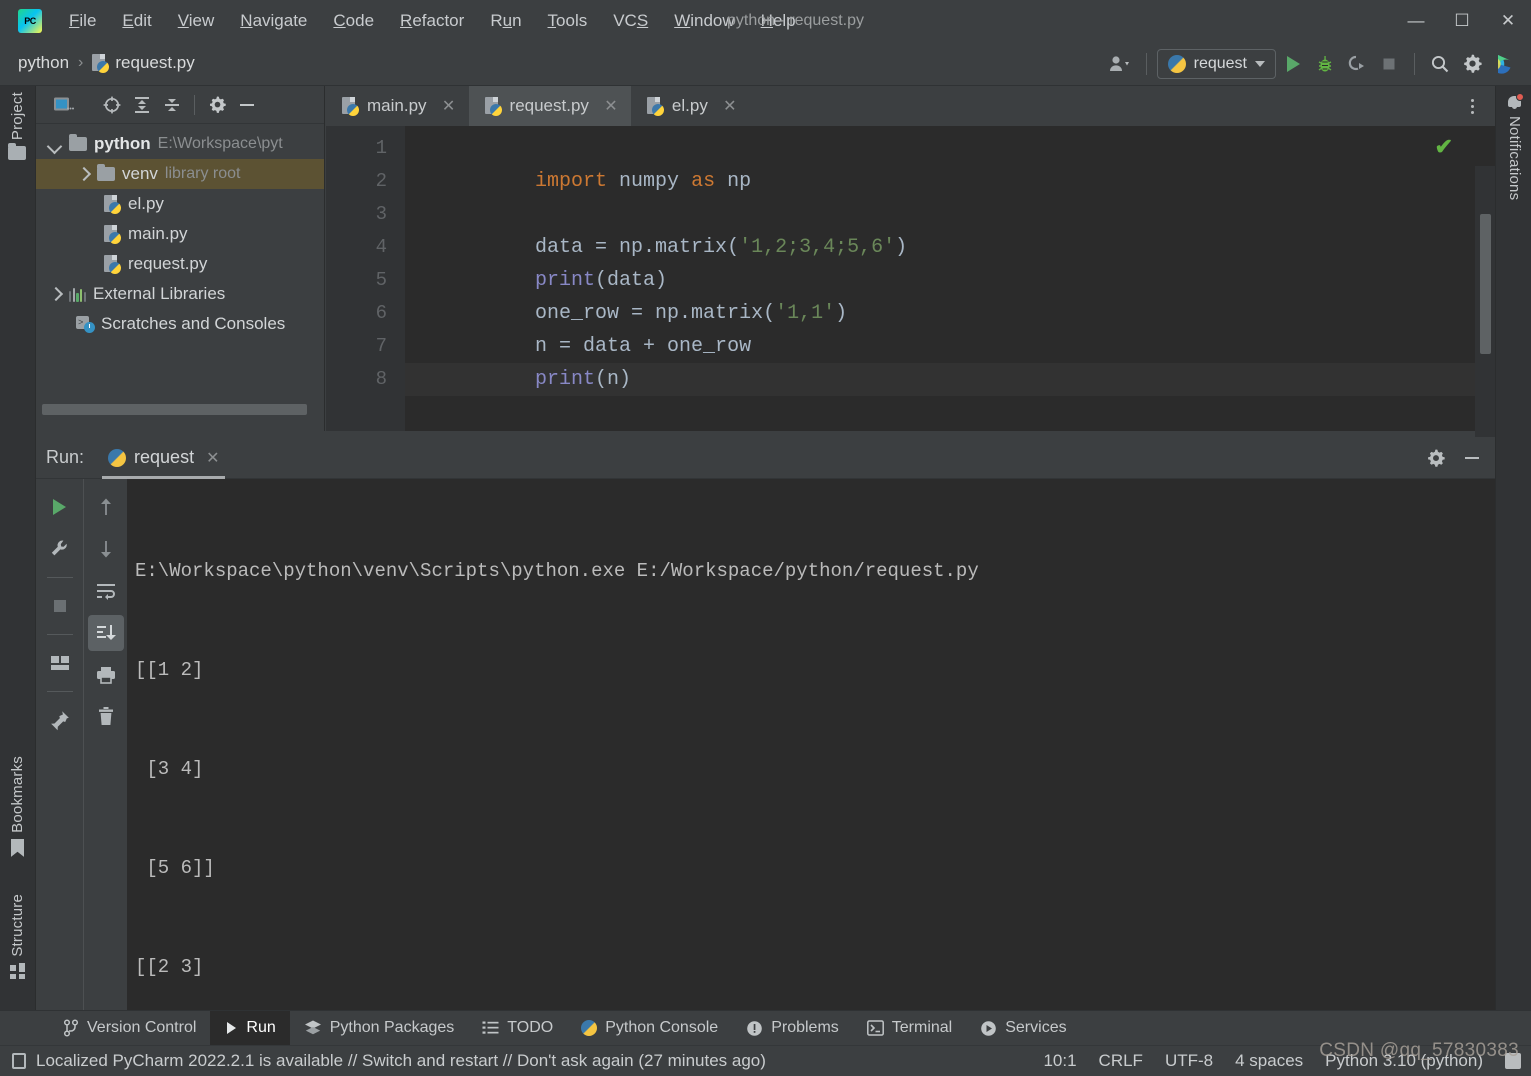  I want to click on indent-setting: 4 spaces, so click(1269, 1061).